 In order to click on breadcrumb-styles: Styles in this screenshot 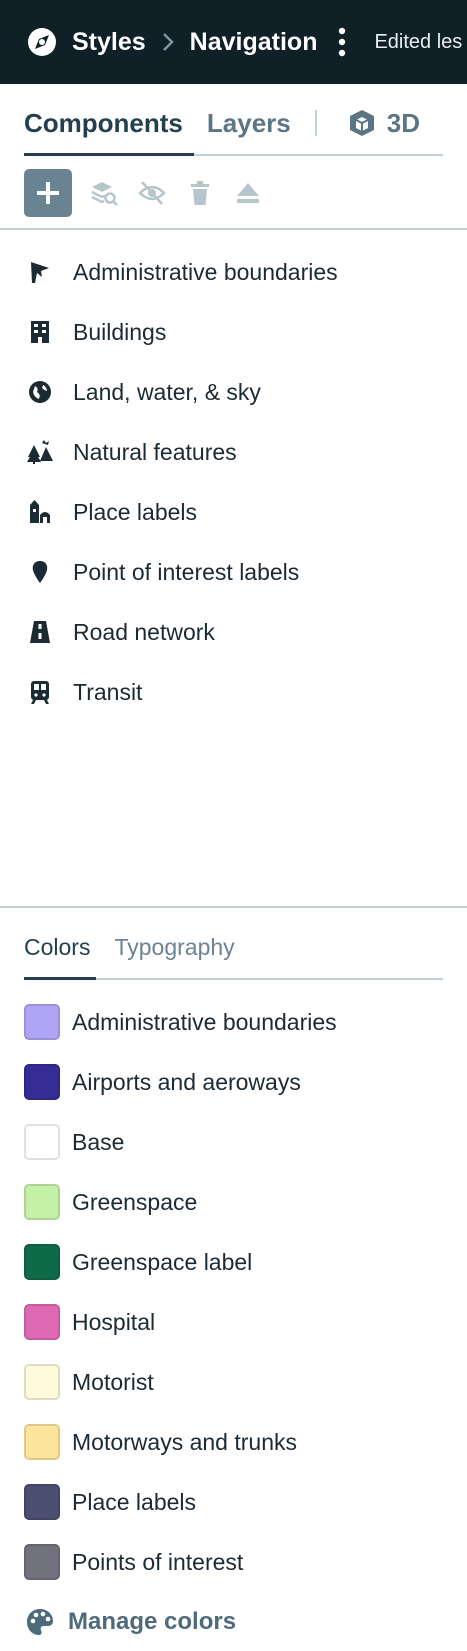, I will do `click(109, 42)`.